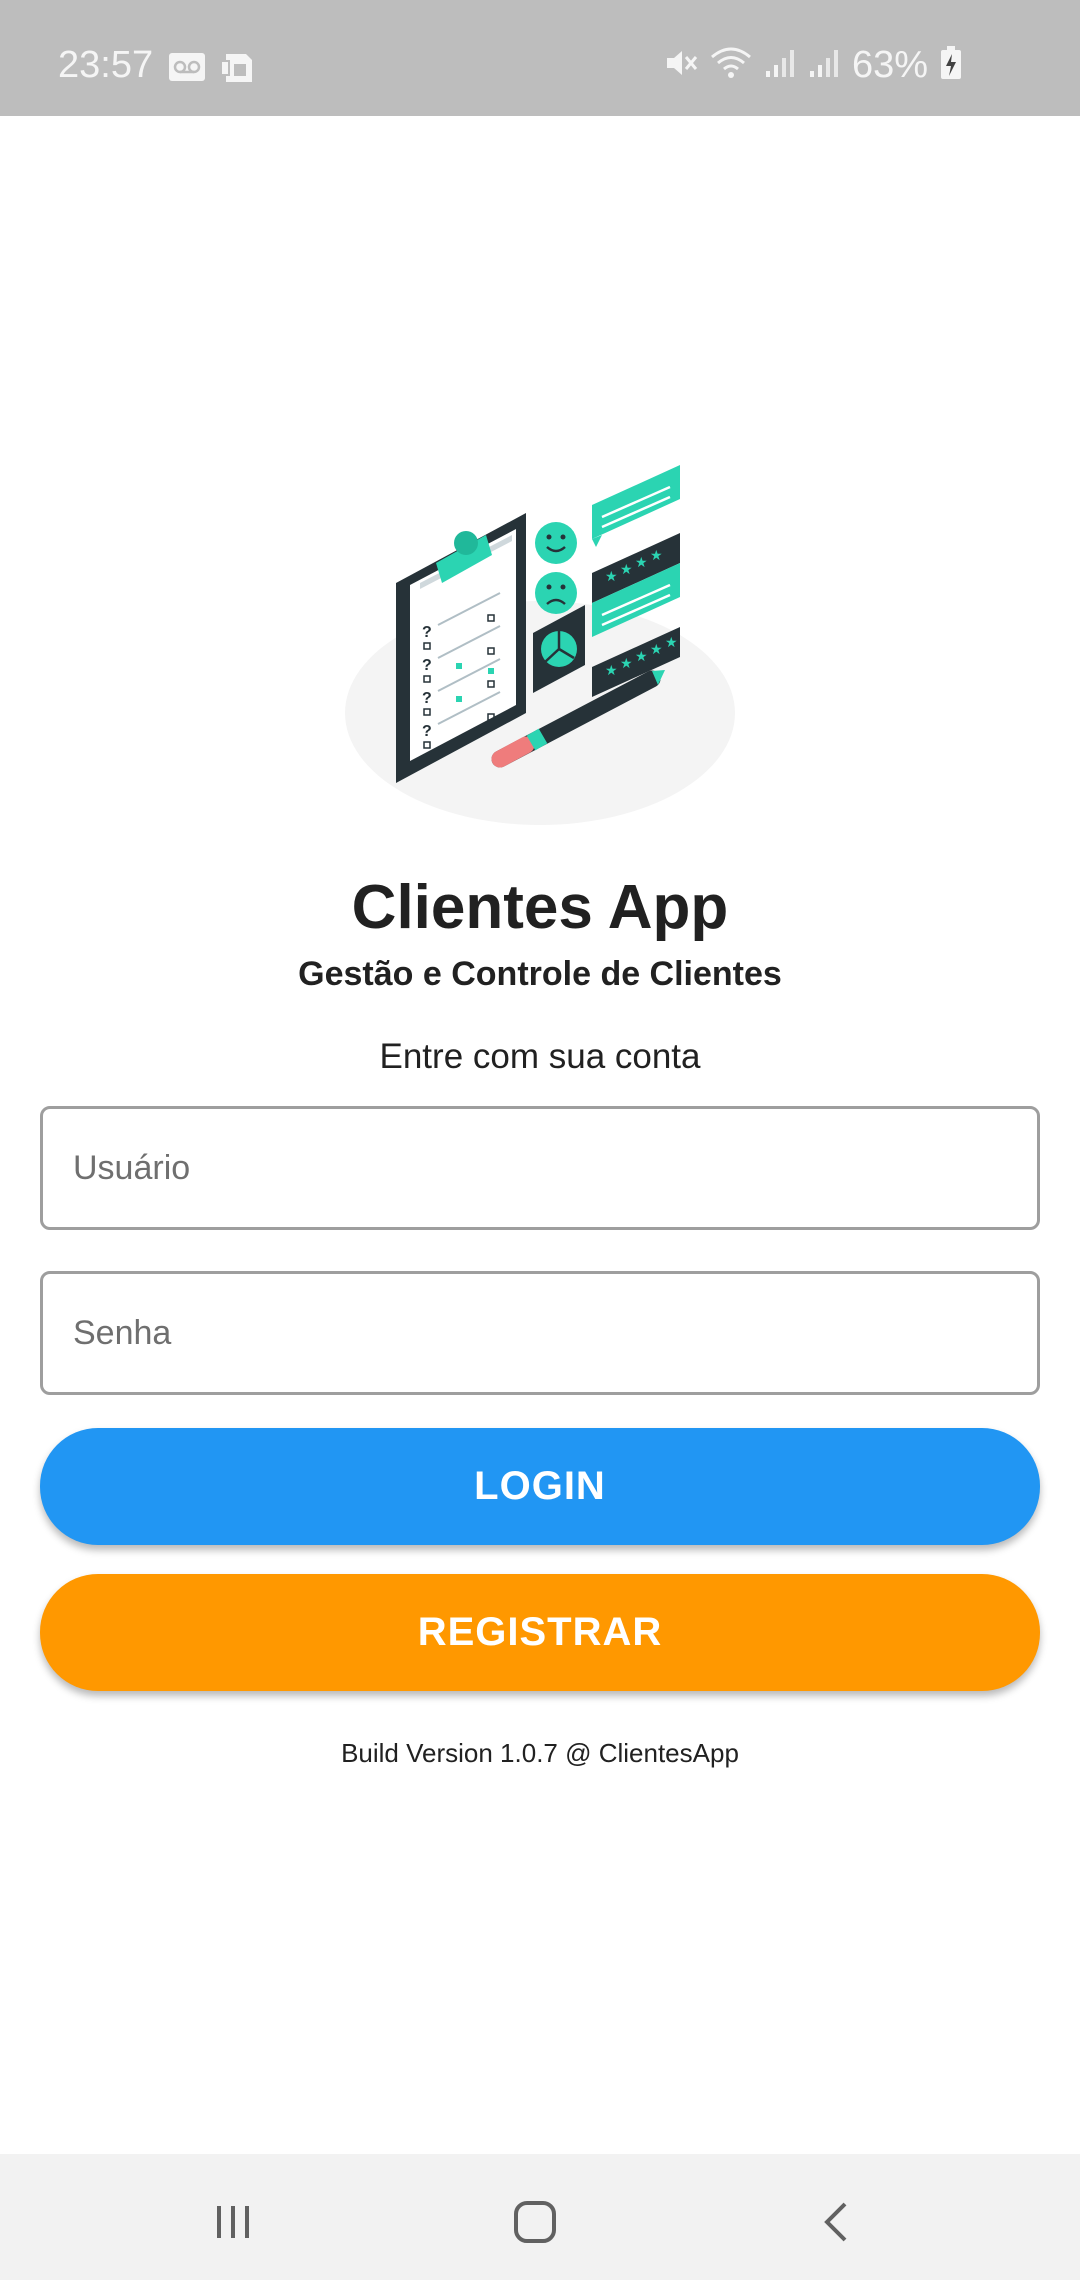 This screenshot has height=2280, width=1080. I want to click on login-button: LOGIN, so click(540, 1486).